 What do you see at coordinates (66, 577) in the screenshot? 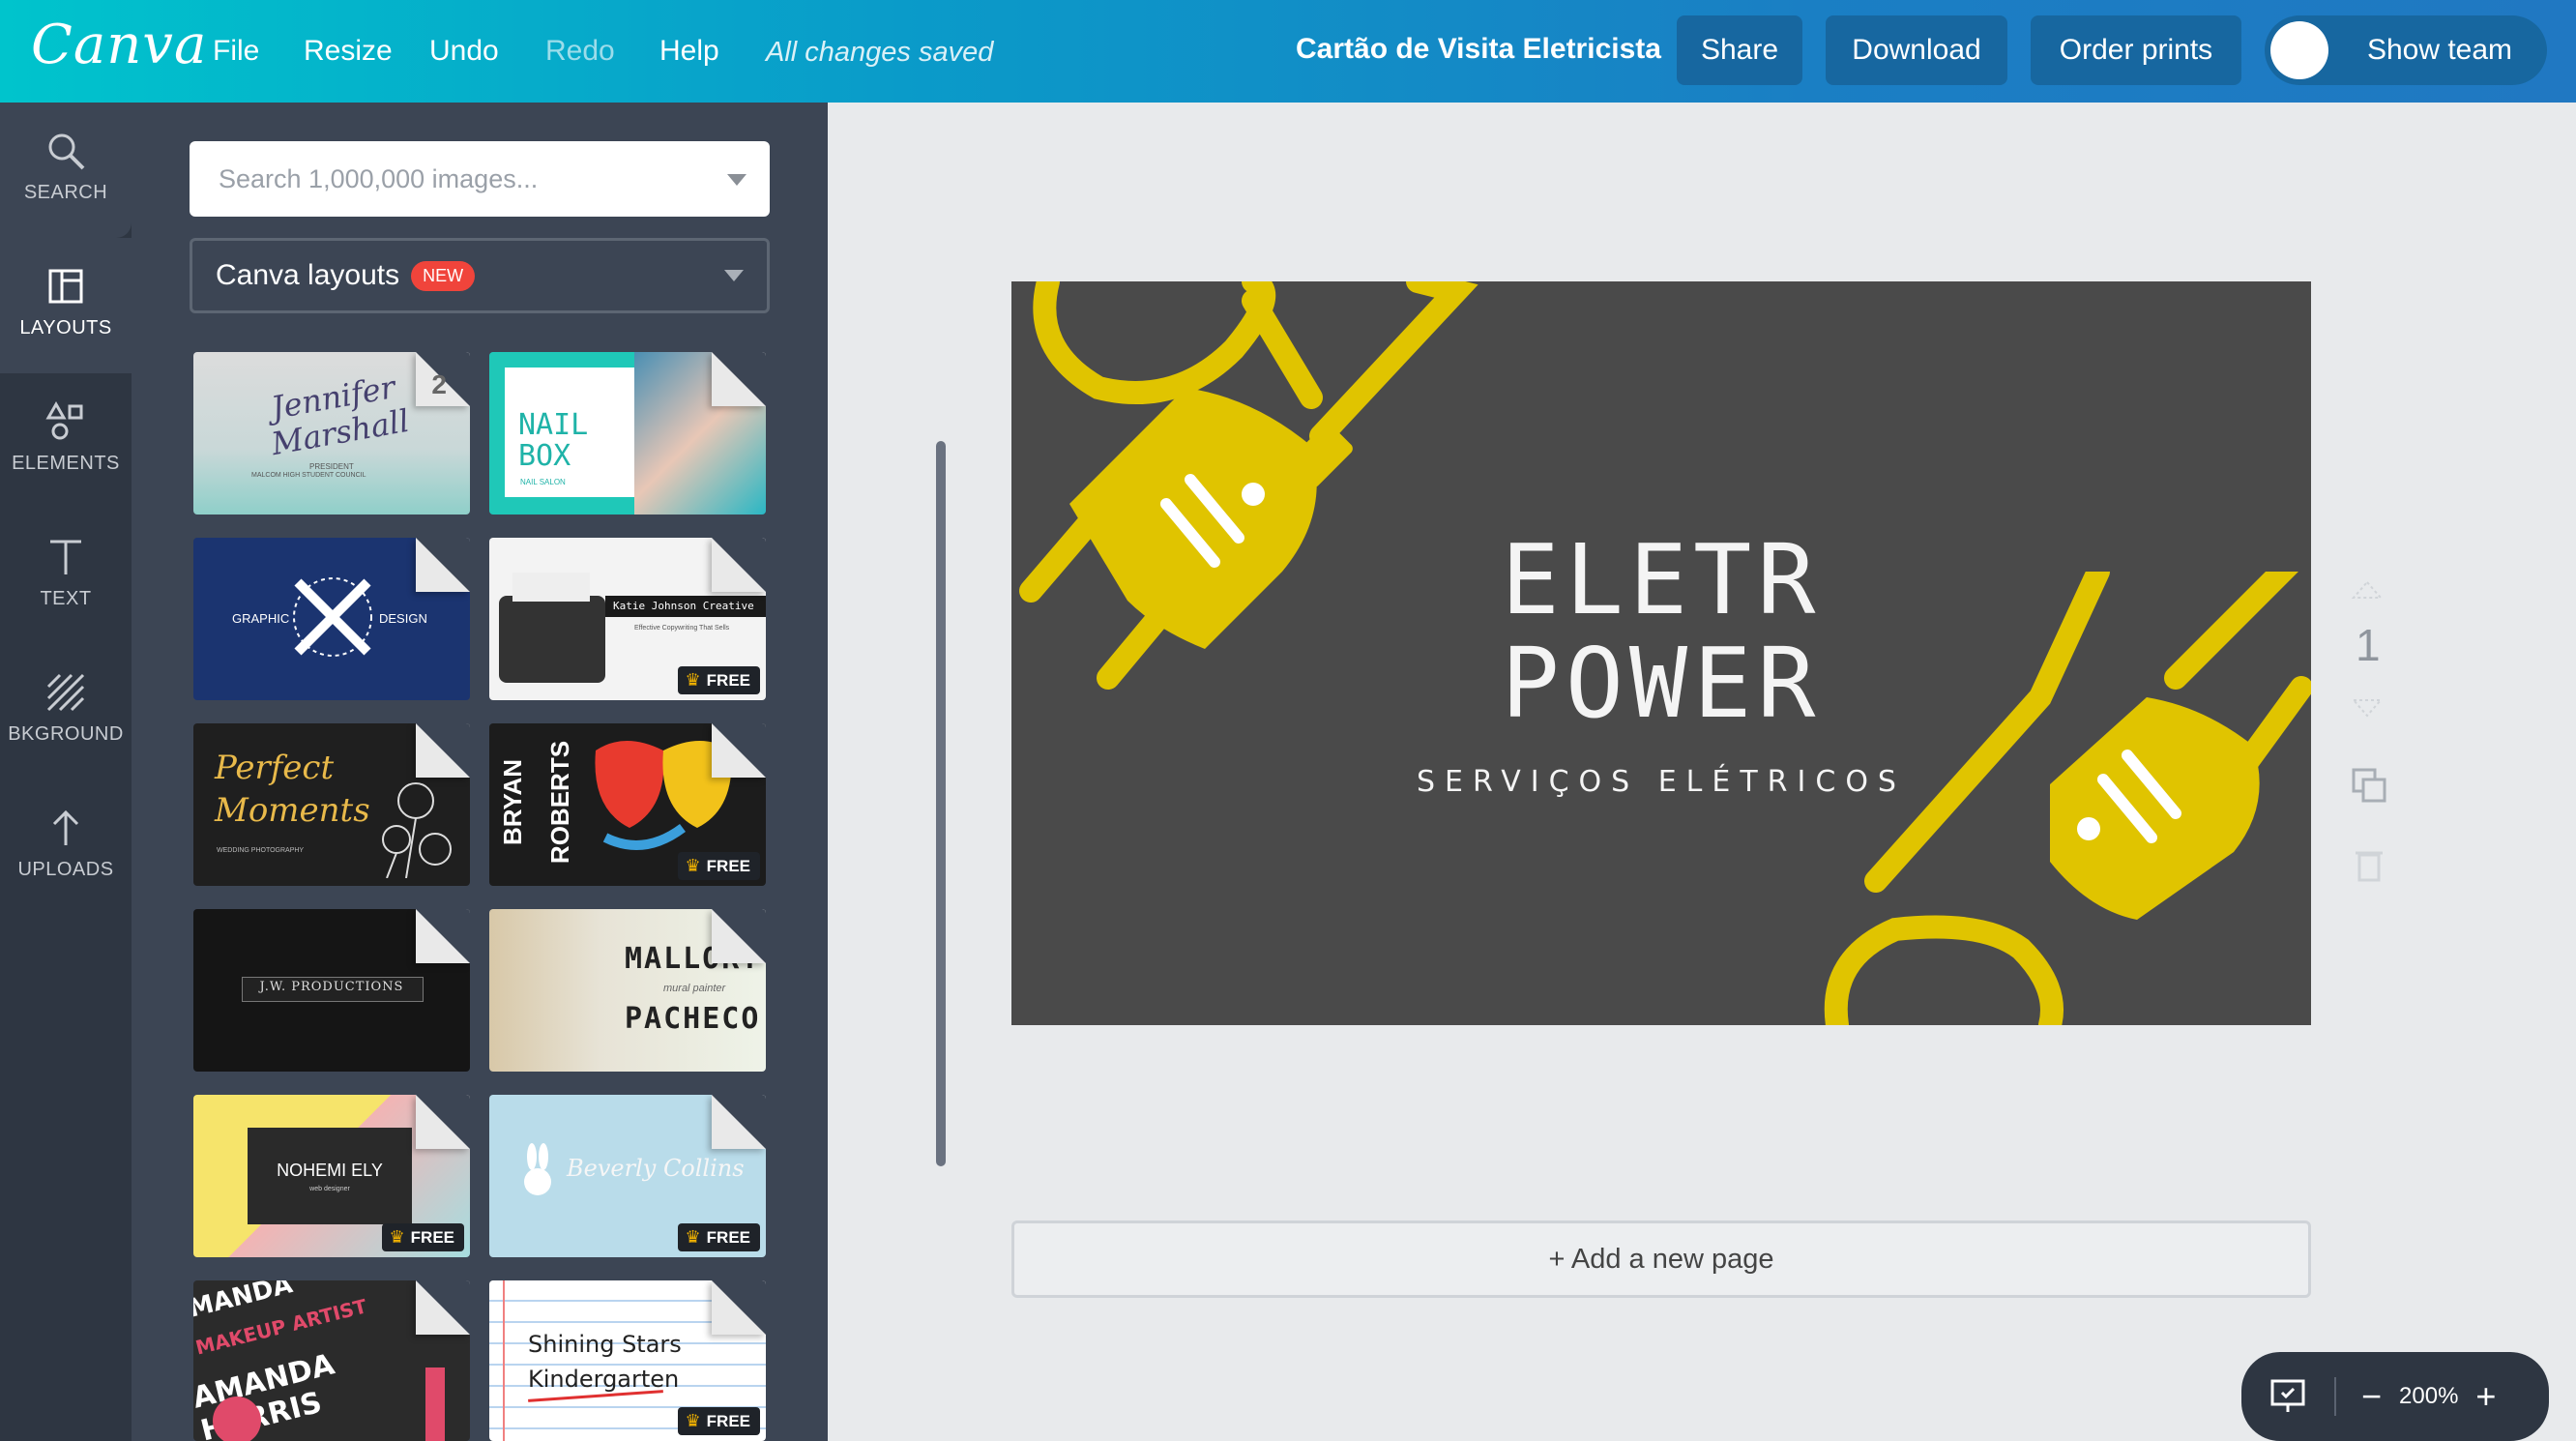
I see `sidebar-item-text: TEXT` at bounding box center [66, 577].